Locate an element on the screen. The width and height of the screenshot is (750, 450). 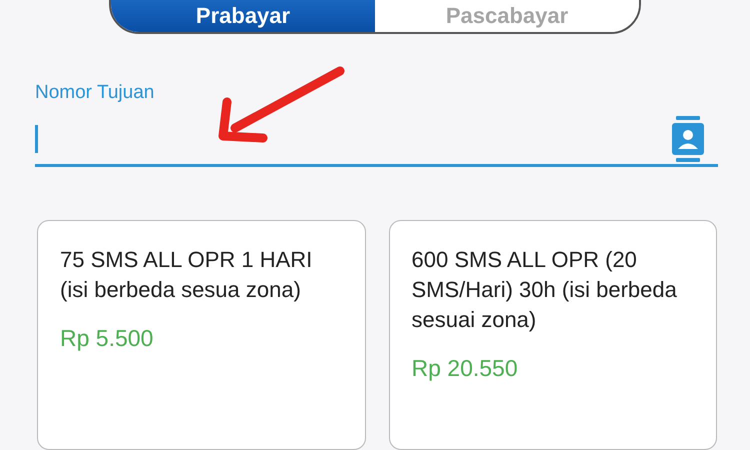
package-name: 75 SMS ALL OPR 1 HARI (isi berbeda sesua zona) is located at coordinates (187, 275).